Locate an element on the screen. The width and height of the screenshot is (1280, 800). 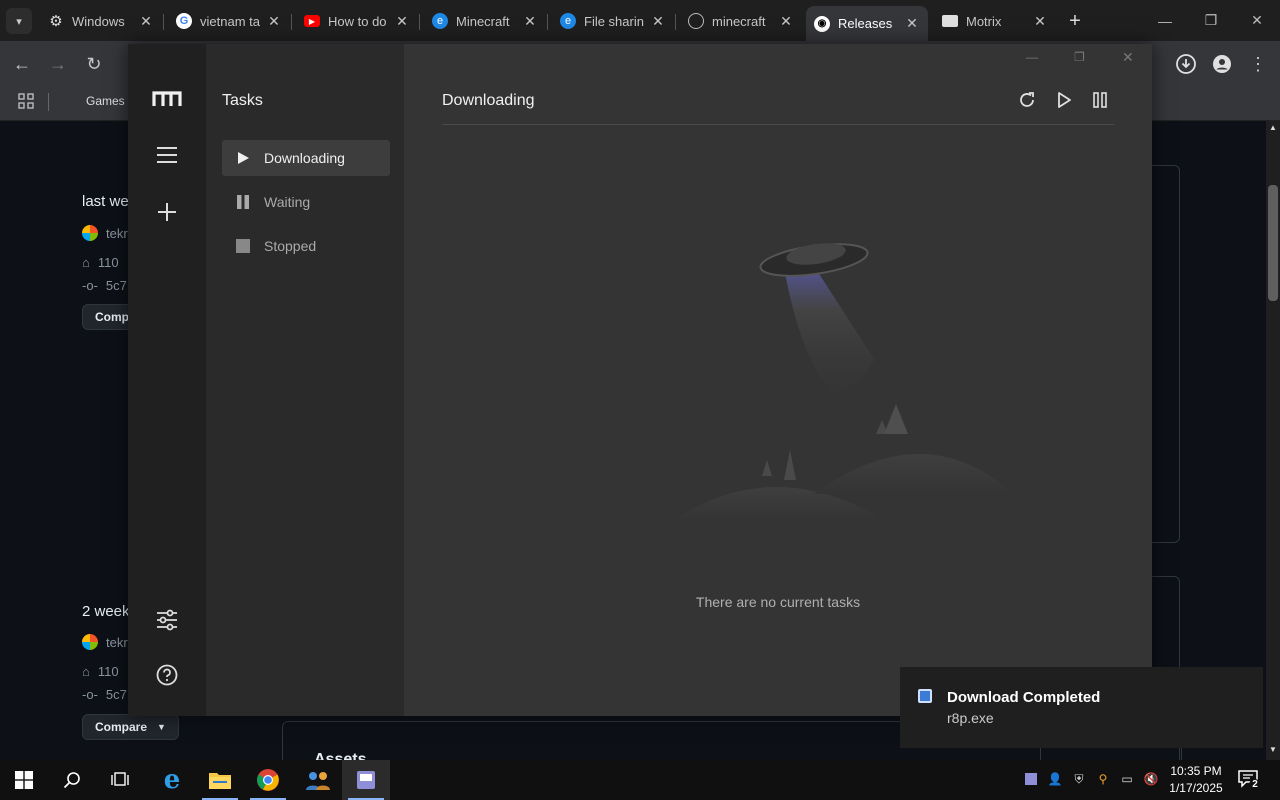
scrollbar-thumb is located at coordinates (1273, 243).